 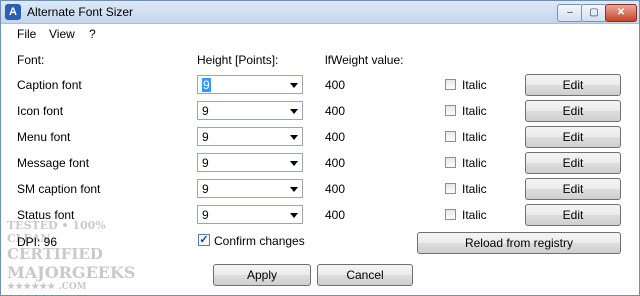 I want to click on cancel-button: Cancel, so click(x=365, y=275).